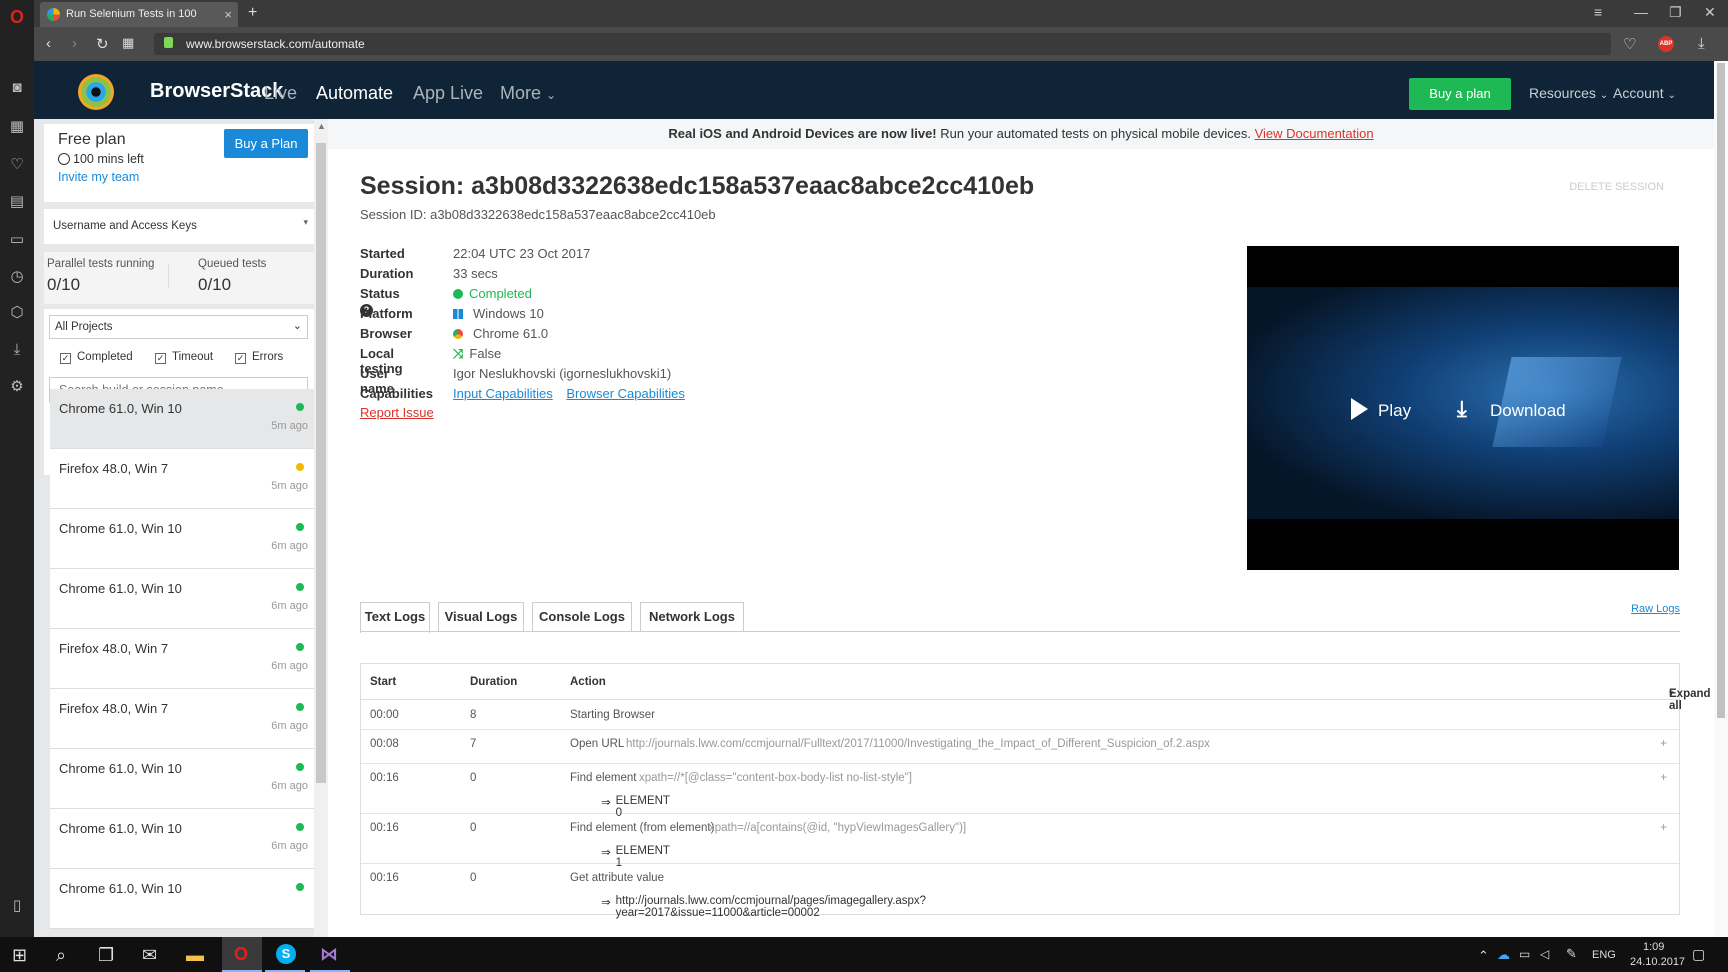  I want to click on stats-divider, so click(168, 276).